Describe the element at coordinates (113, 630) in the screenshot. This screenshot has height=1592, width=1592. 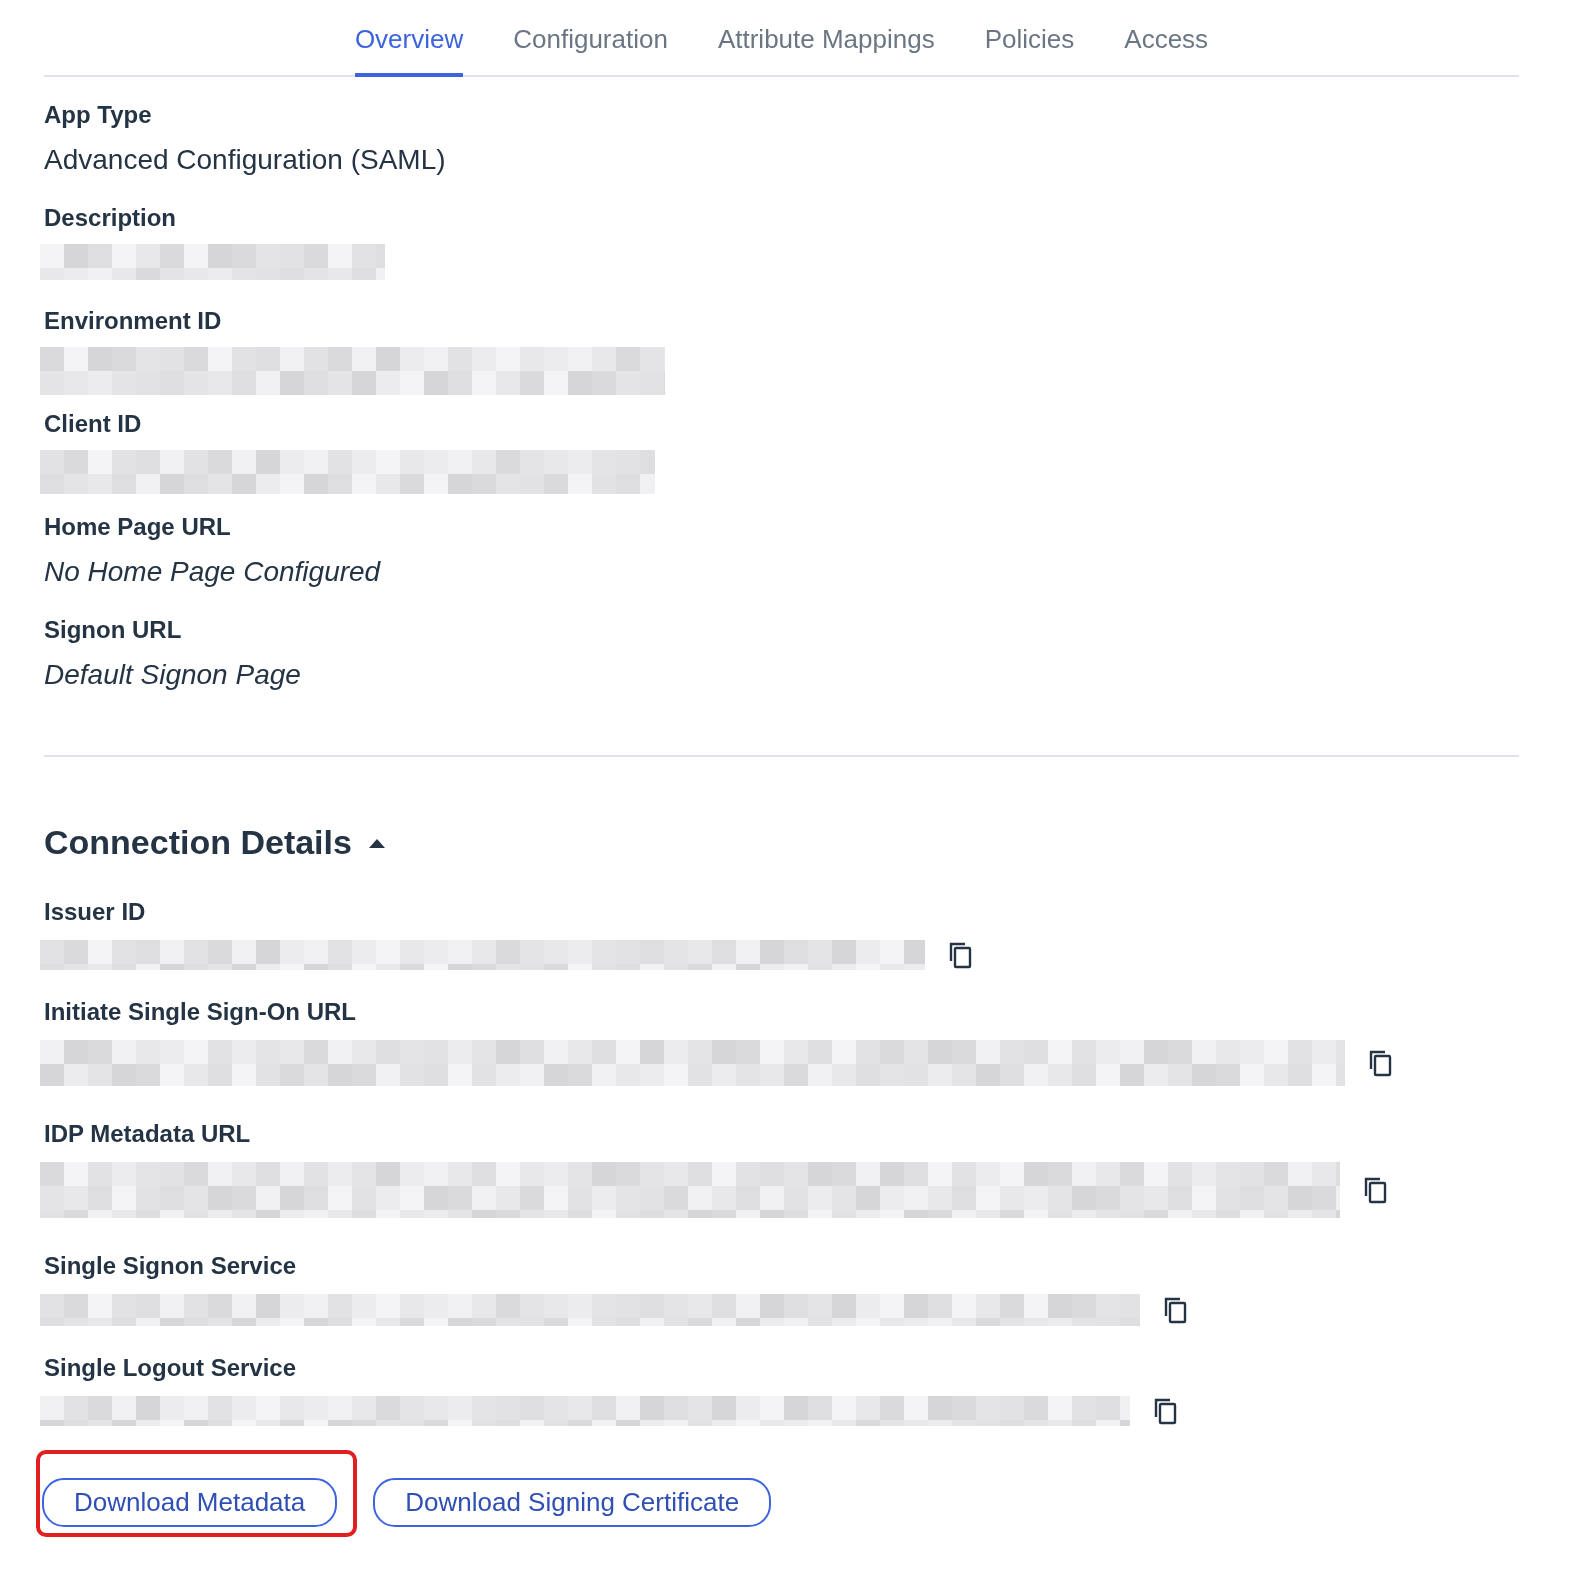
I see `field-label: Signon URL` at that location.